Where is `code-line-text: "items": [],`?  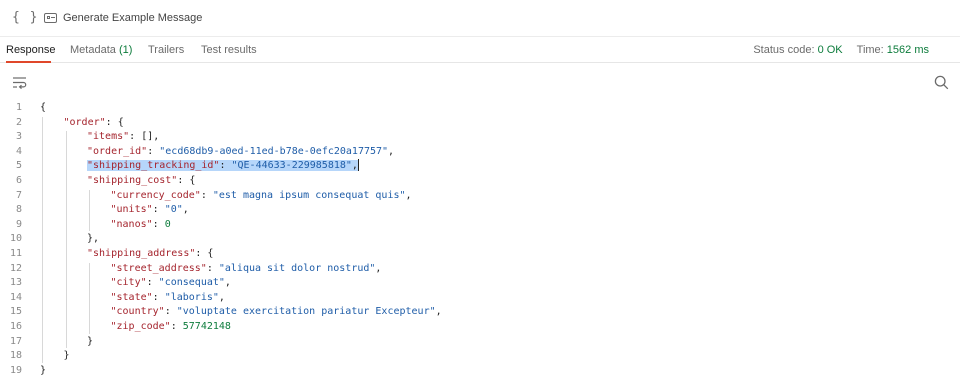 code-line-text: "items": [], is located at coordinates (123, 137).